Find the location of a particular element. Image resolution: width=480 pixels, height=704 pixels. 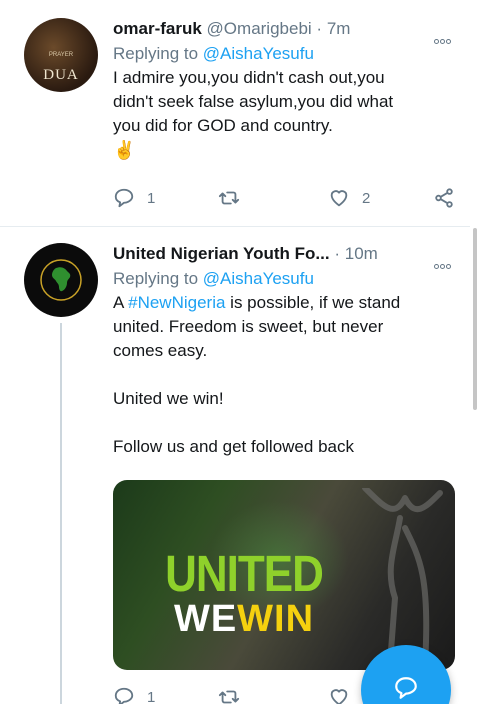

media-title-win: WIN is located at coordinates (276, 619).